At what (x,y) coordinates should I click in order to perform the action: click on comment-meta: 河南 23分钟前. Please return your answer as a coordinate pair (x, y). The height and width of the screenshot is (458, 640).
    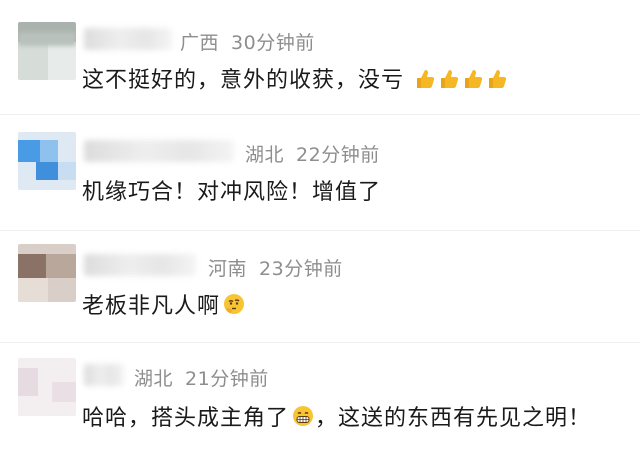
    Looking at the image, I should click on (275, 267).